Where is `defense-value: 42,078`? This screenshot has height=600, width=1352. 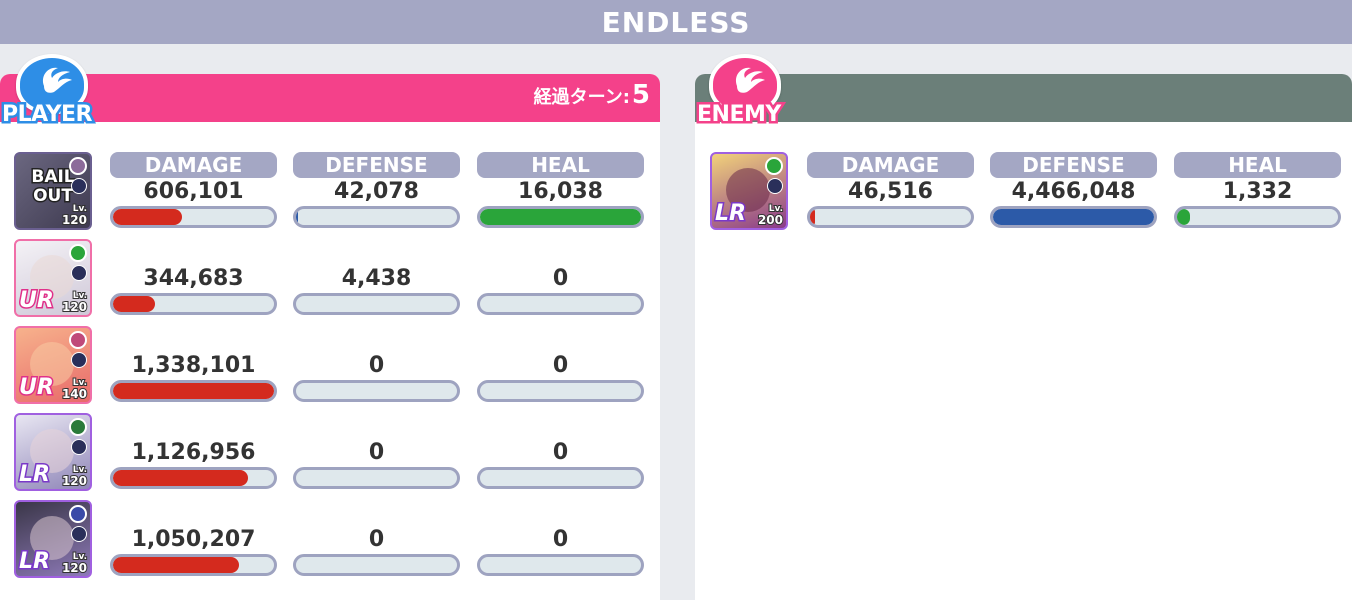
defense-value: 42,078 is located at coordinates (376, 191).